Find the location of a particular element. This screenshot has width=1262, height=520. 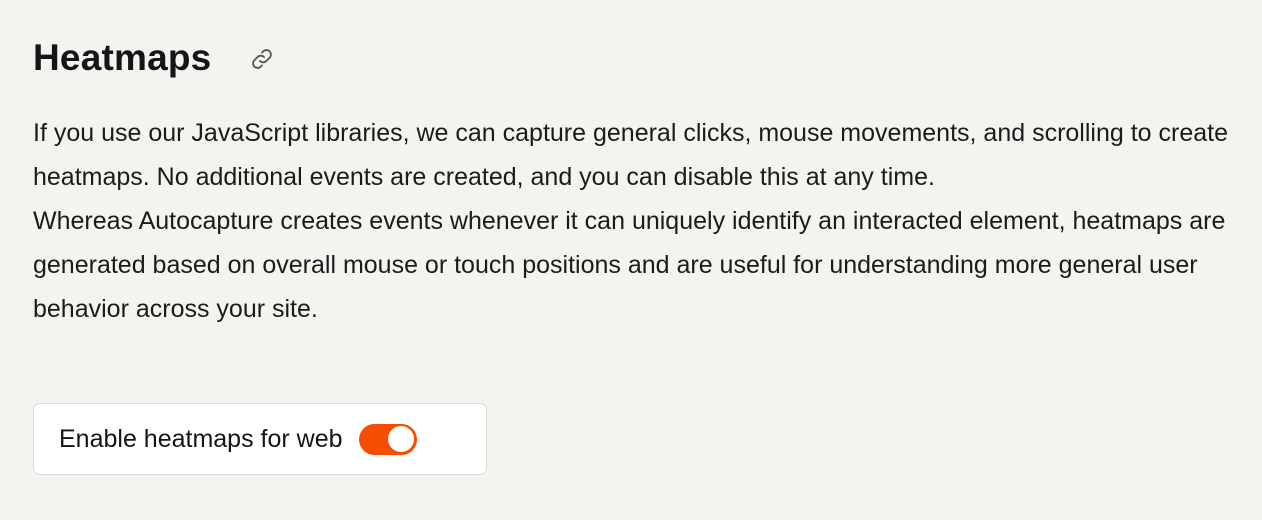

section-title: Heatmaps is located at coordinates (122, 57).